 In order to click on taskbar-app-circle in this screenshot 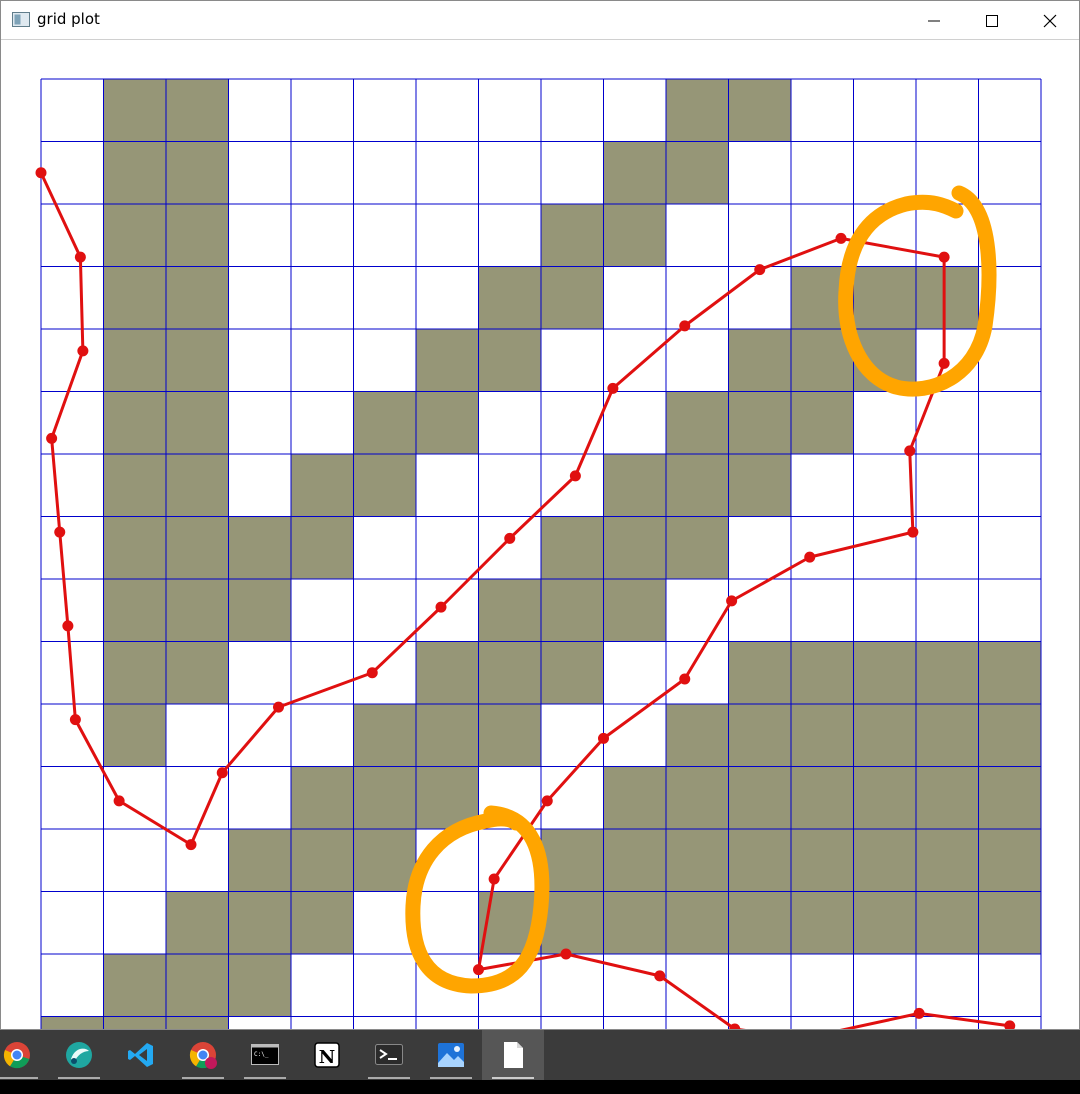, I will do `click(79, 1055)`.